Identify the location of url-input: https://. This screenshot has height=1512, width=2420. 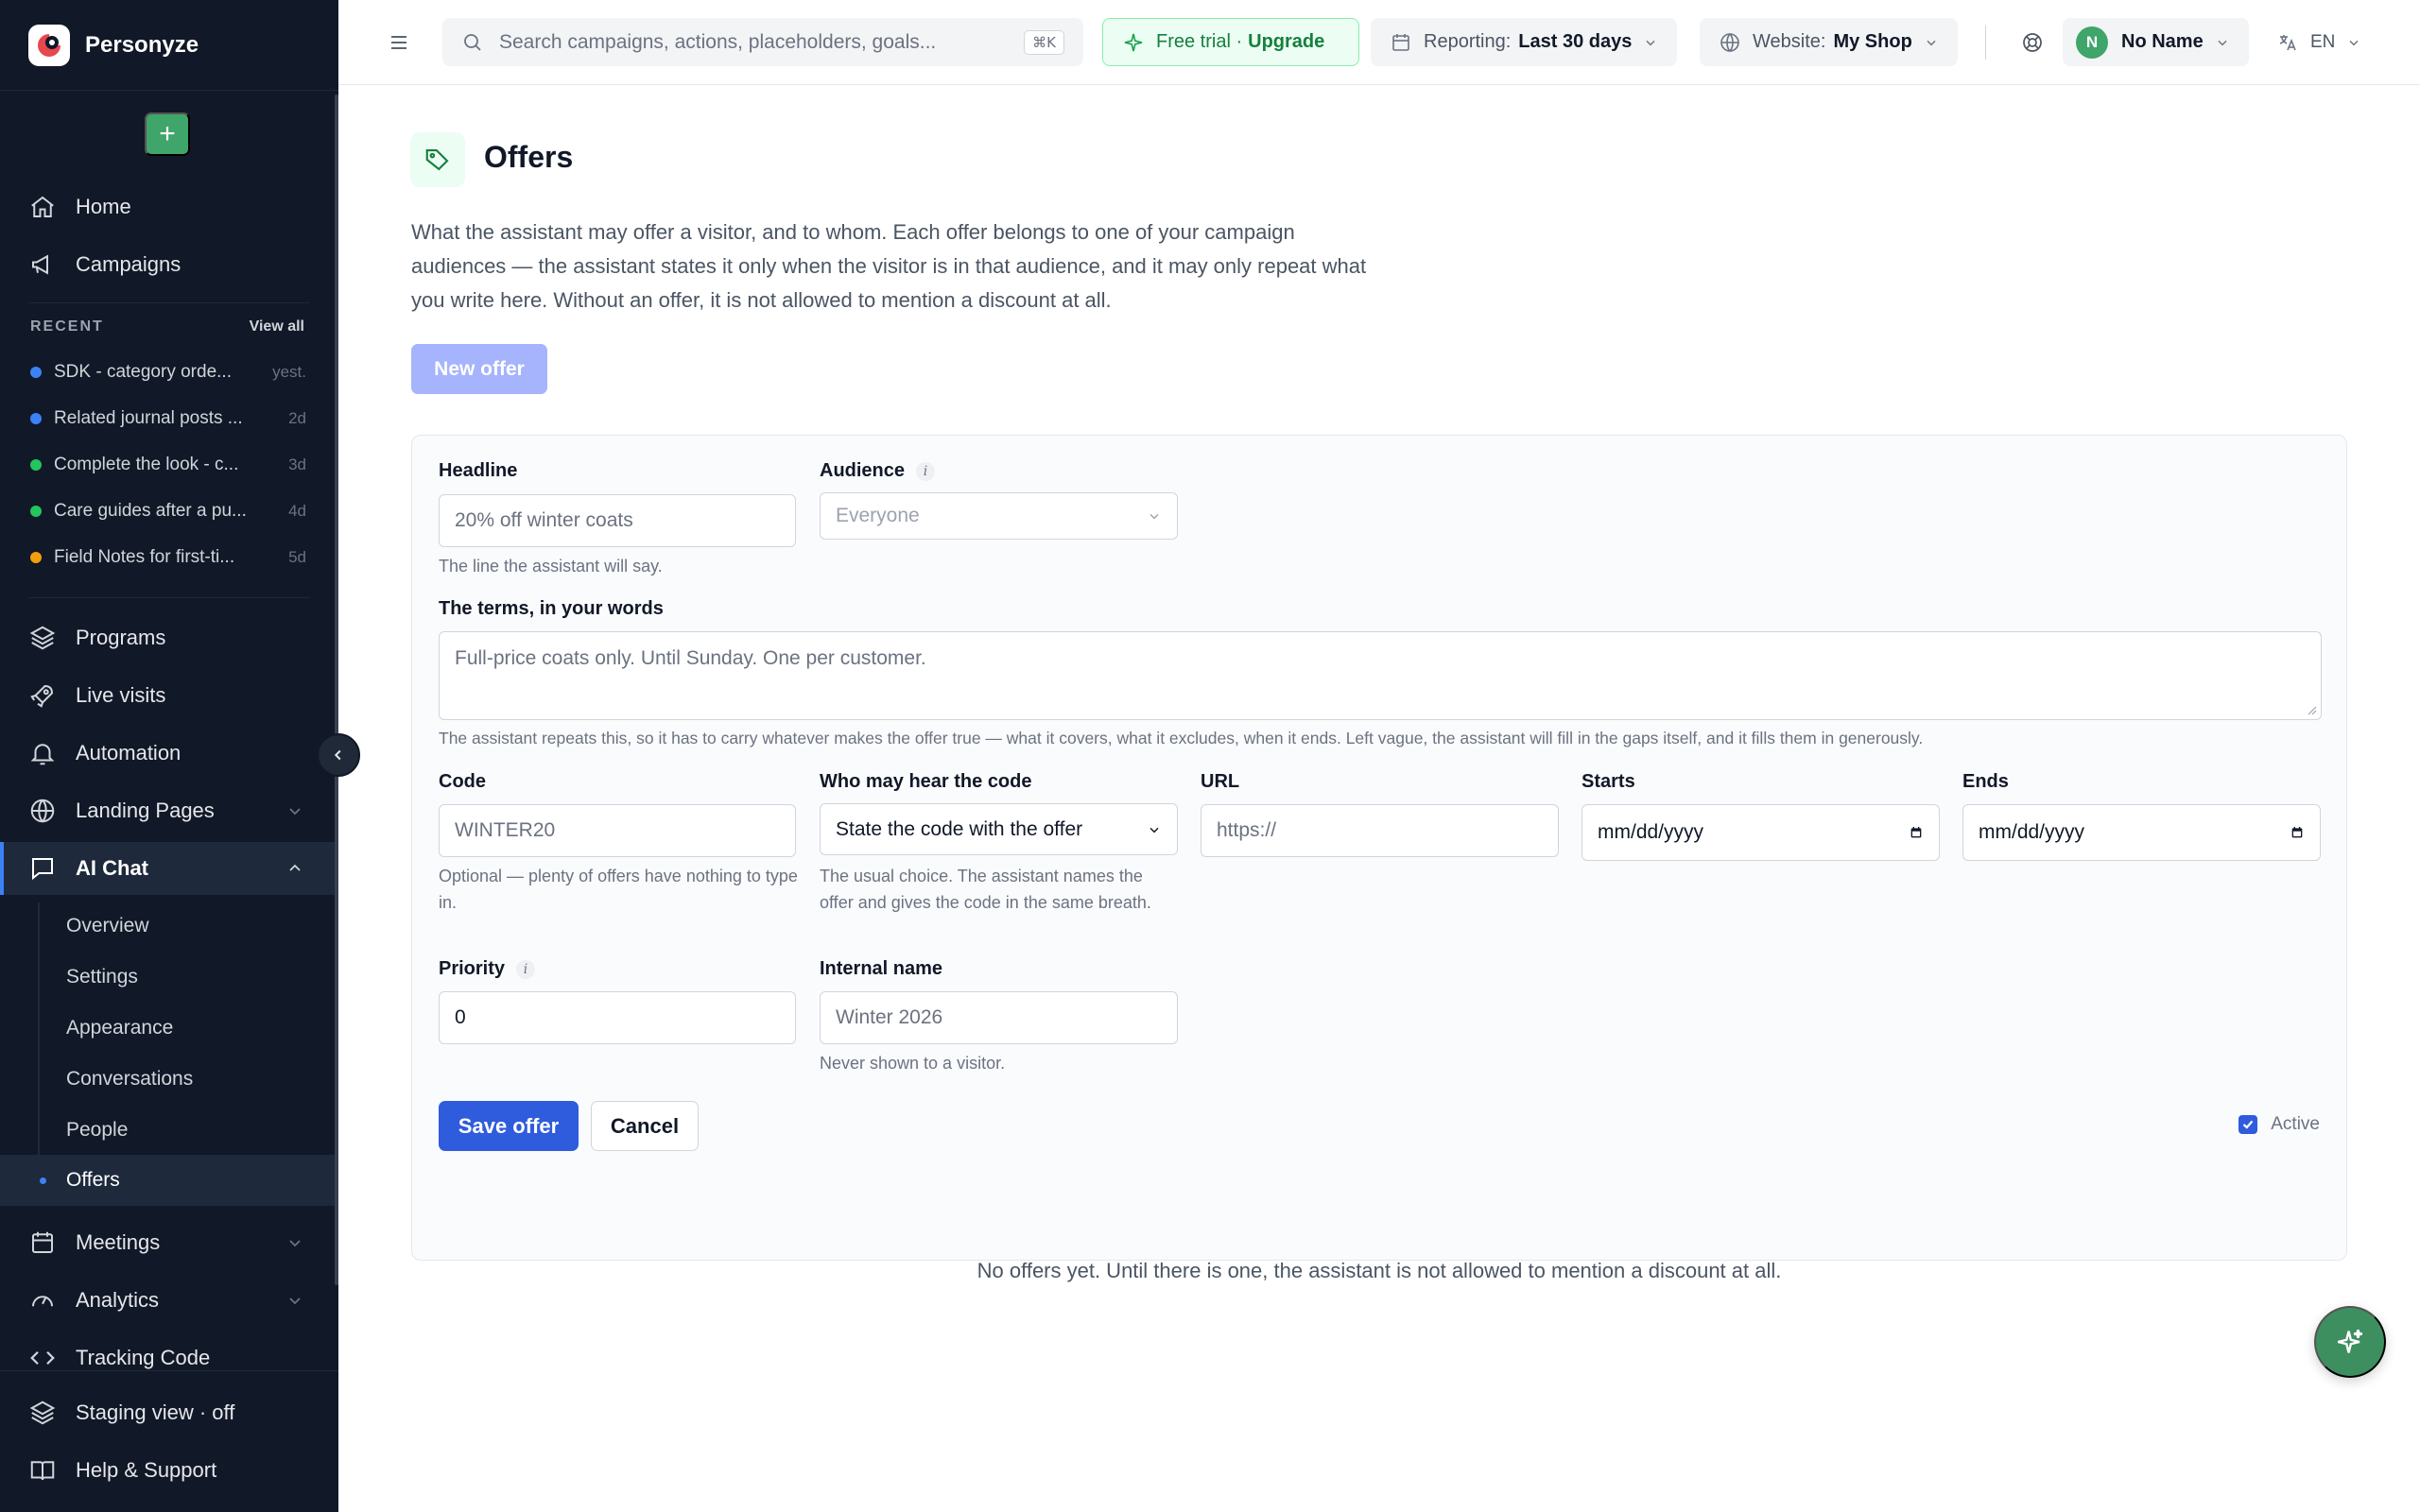
(1380, 830).